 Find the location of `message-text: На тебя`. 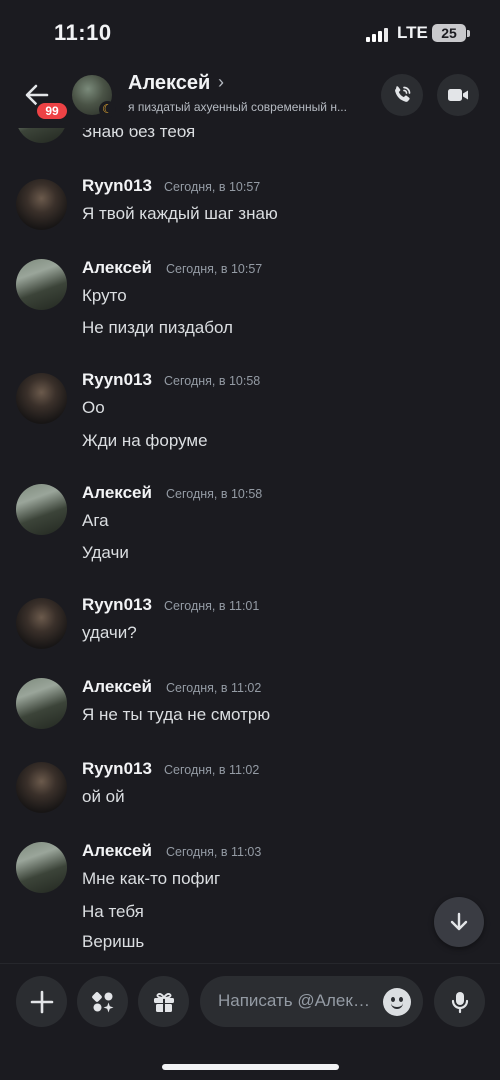

message-text: На тебя is located at coordinates (113, 911).